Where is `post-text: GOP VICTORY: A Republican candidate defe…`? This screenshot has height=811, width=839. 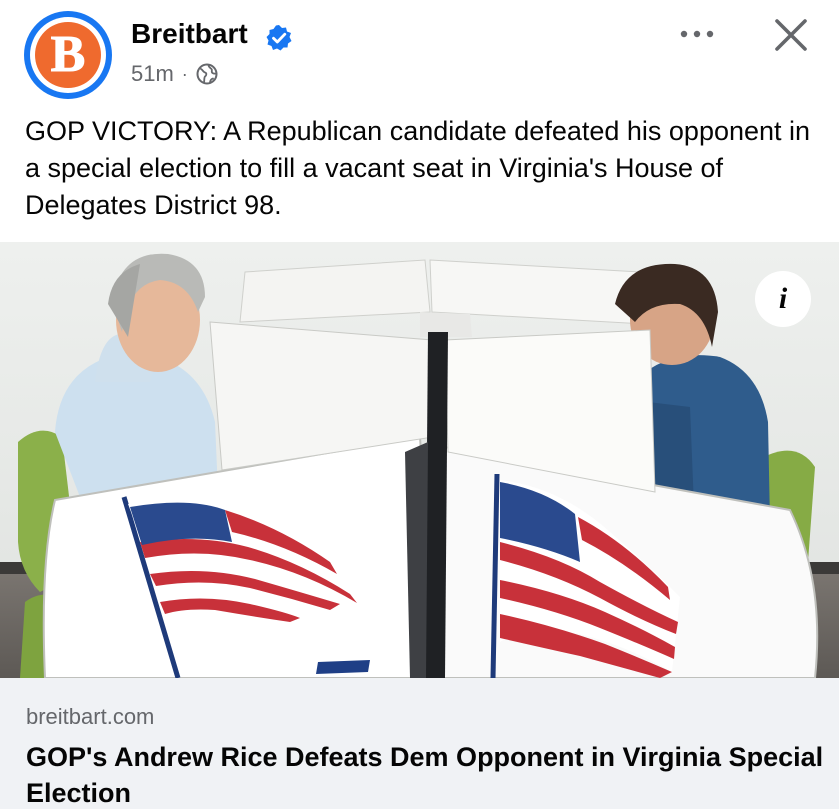 post-text: GOP VICTORY: A Republican candidate defe… is located at coordinates (418, 168).